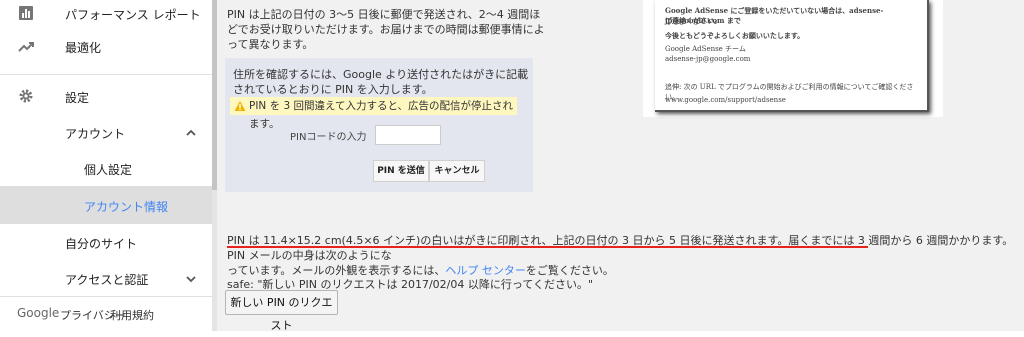 The image size is (1024, 337). I want to click on letter-line: 今後ともどうぞよろしくお願いいたします。, so click(735, 35).